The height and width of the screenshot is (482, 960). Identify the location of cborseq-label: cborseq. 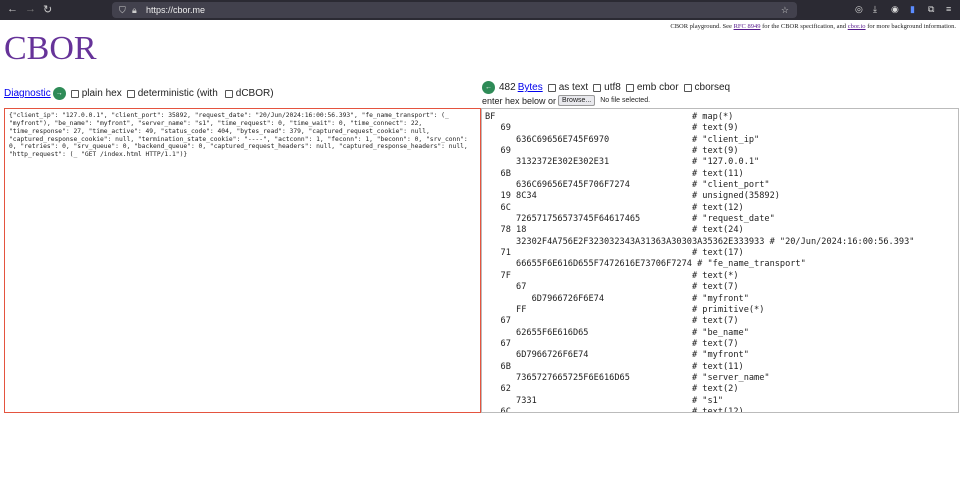
(712, 87).